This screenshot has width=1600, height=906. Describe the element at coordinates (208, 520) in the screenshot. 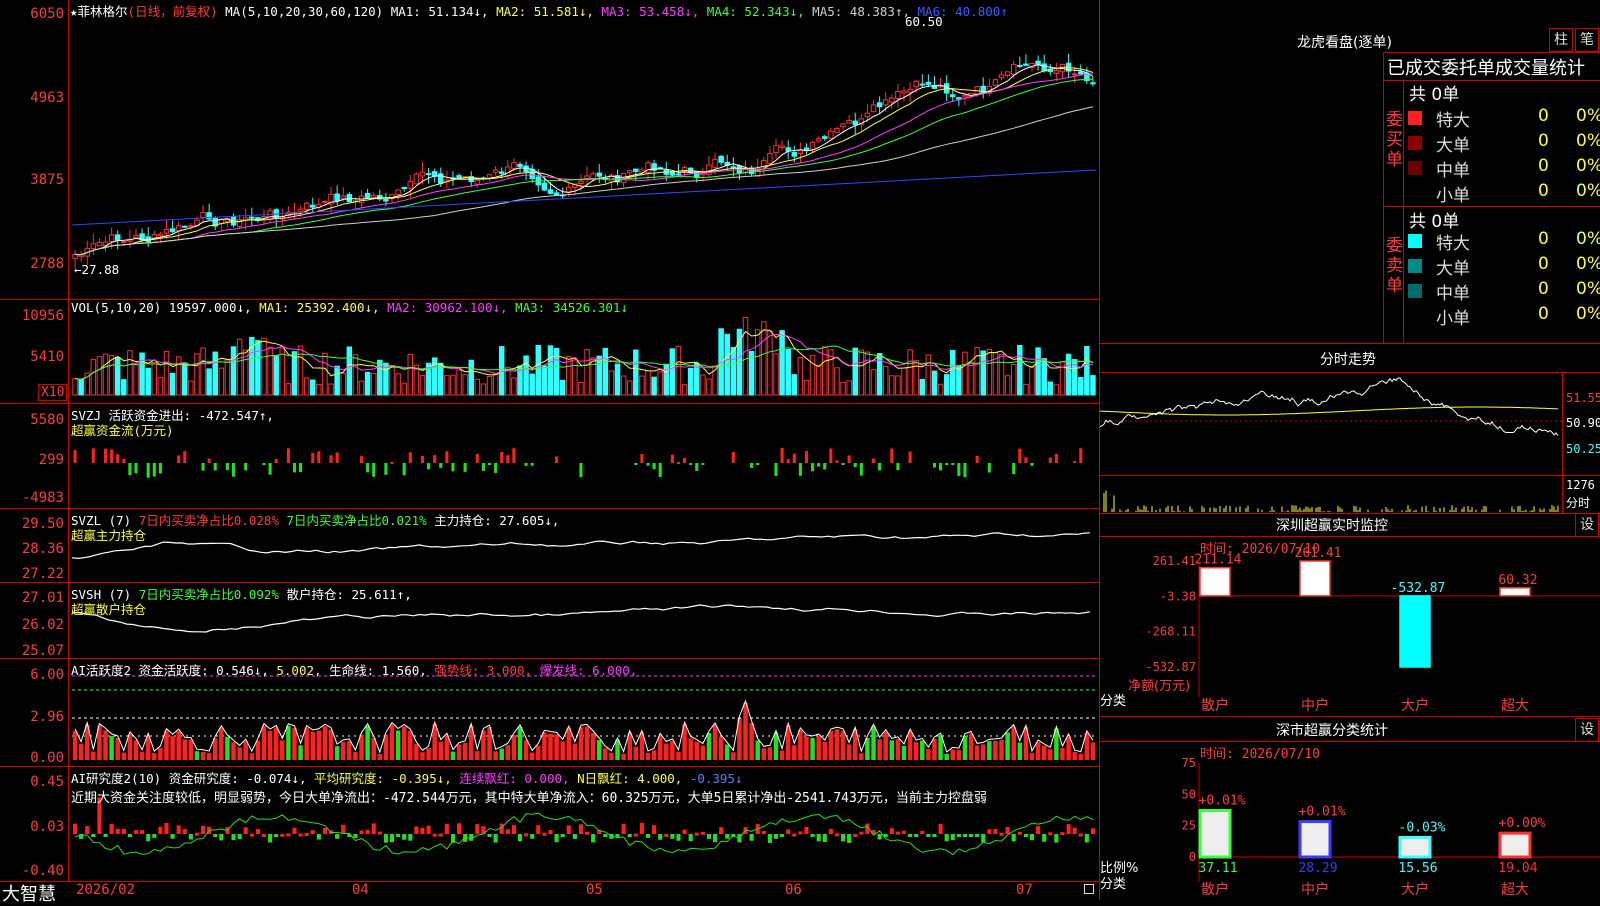

I see `svzl-t1: 7日内买卖净占比0.028%` at that location.